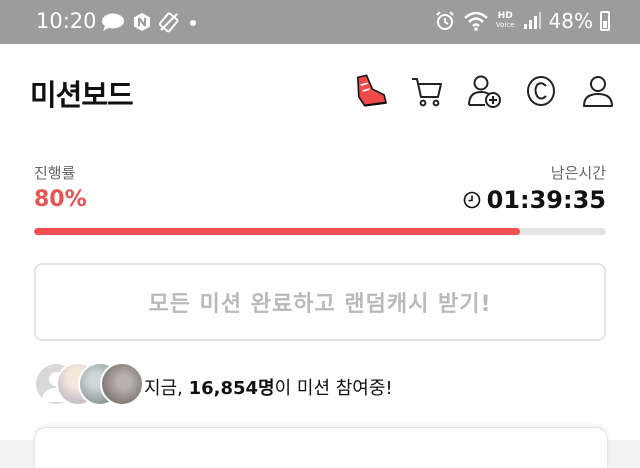 This screenshot has height=468, width=640. Describe the element at coordinates (113, 22) in the screenshot. I see `message-bubble-icon` at that location.